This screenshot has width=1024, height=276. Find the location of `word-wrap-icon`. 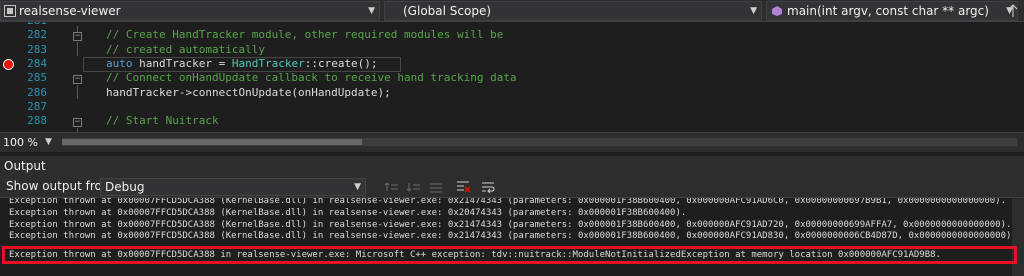

word-wrap-icon is located at coordinates (488, 187).